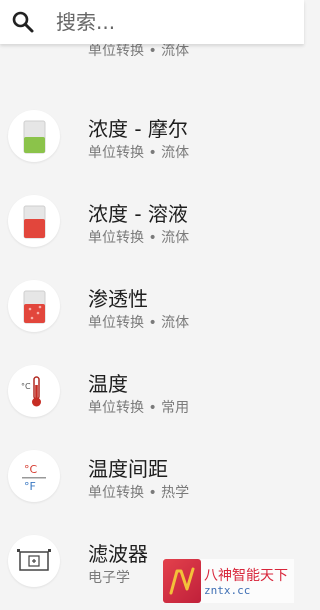  Describe the element at coordinates (31, 391) in the screenshot. I see `thermometer-icon: °C` at that location.